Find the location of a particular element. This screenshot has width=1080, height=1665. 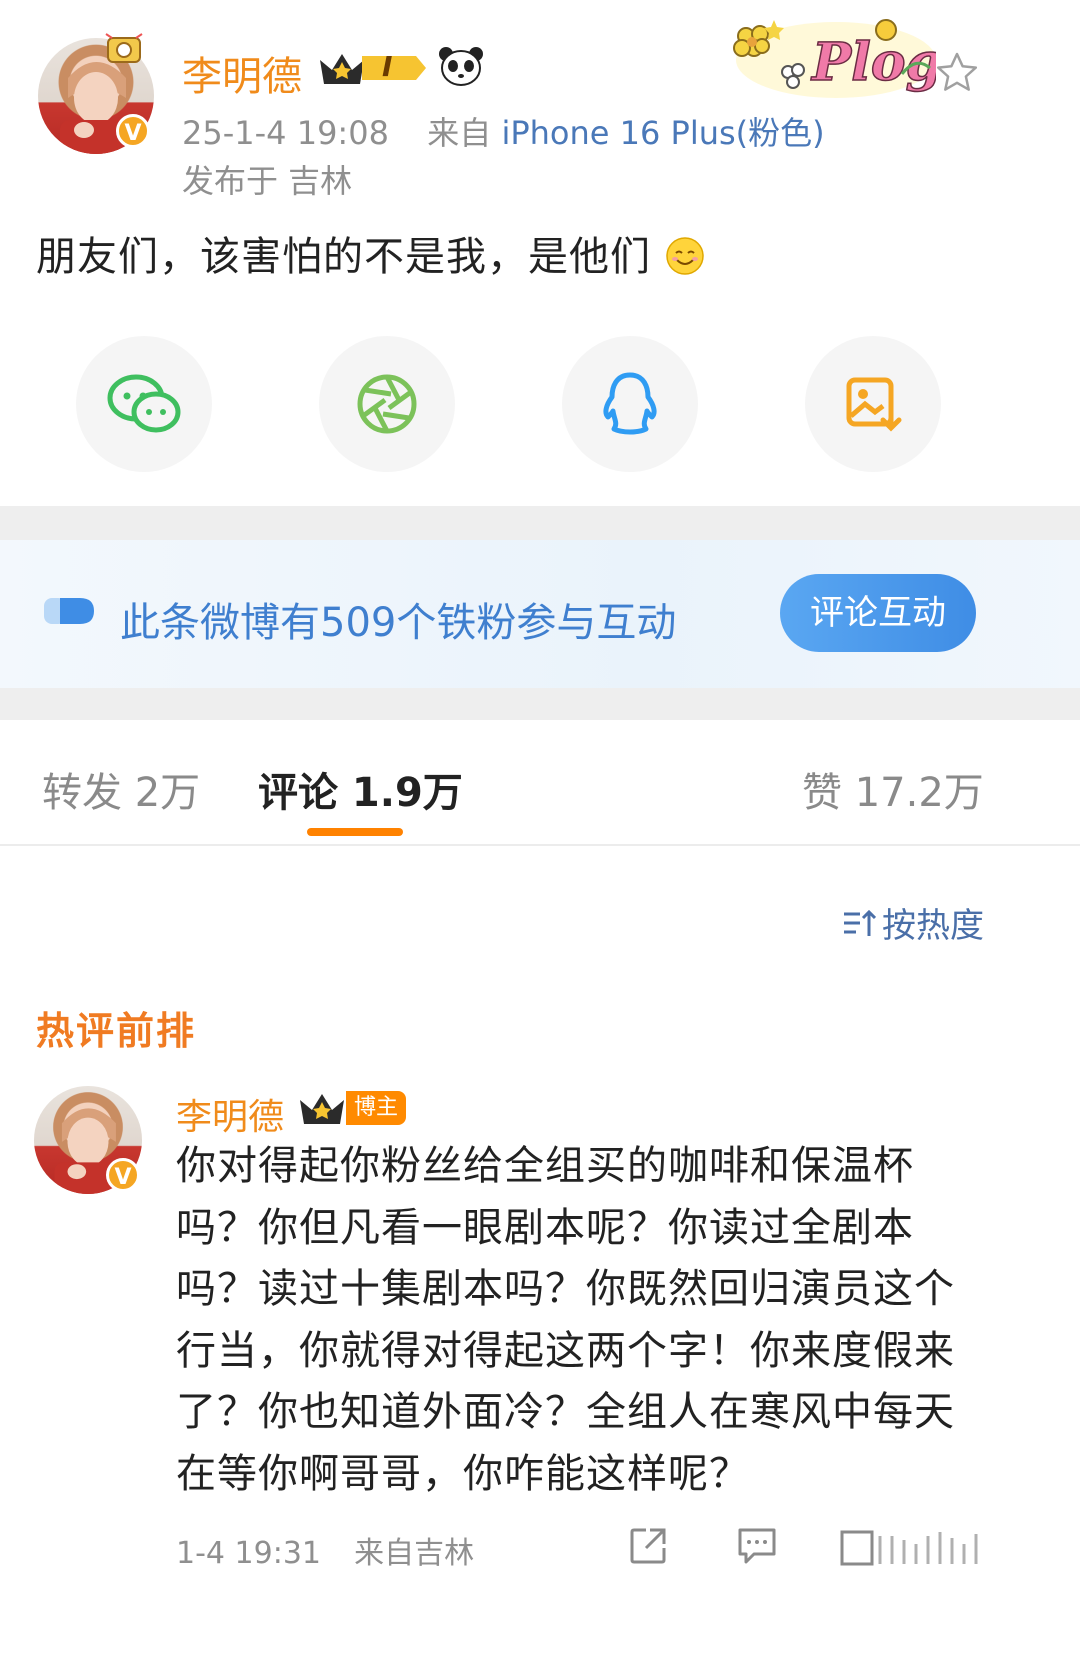

post-text: 朋友们，该害怕的不是我，是他们 is located at coordinates (370, 253).